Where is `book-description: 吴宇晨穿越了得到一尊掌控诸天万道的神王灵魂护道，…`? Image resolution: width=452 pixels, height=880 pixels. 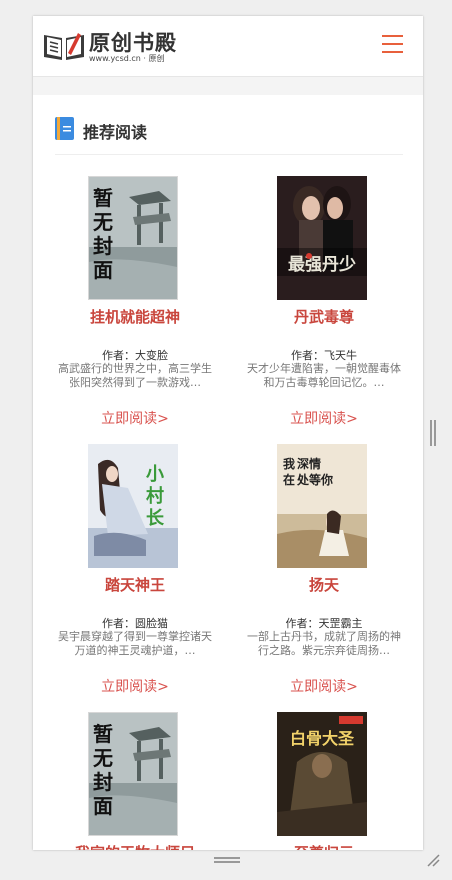 book-description: 吴宇晨穿越了得到一尊掌控诸天万道的神王灵魂护道，… is located at coordinates (135, 643).